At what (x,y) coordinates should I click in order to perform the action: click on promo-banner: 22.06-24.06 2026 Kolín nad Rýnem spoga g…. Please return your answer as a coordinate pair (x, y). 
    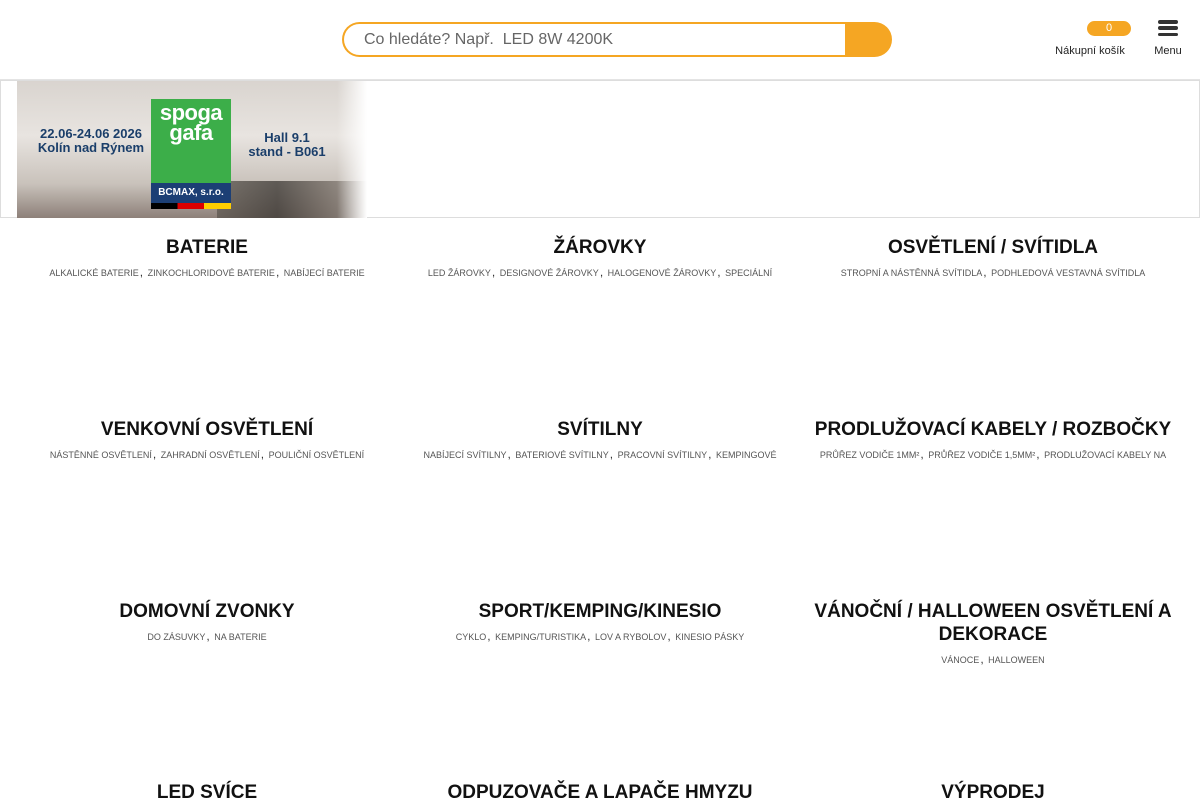
    Looking at the image, I should click on (192, 149).